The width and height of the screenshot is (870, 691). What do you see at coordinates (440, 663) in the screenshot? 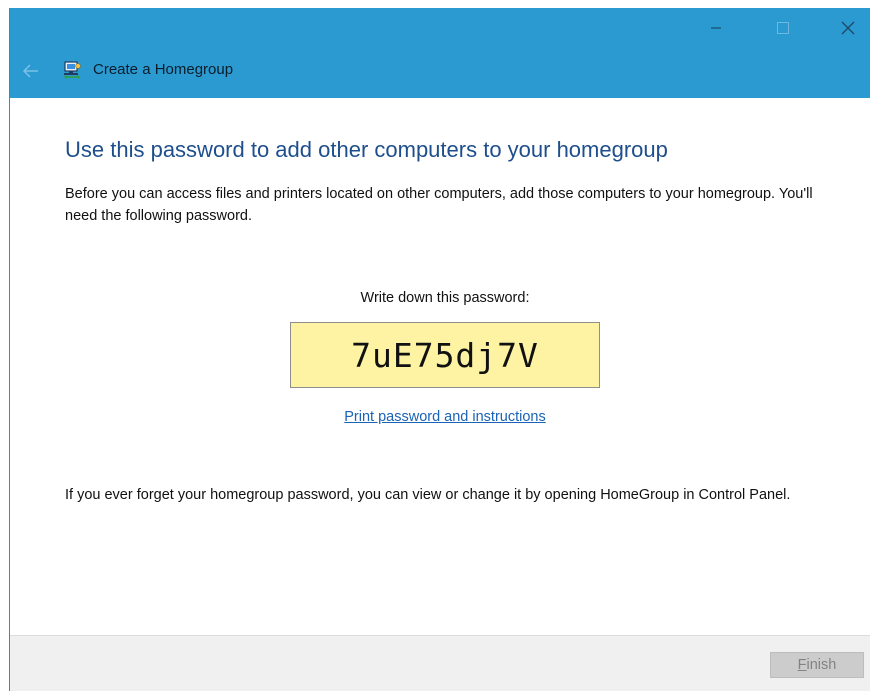
I see `footer-bar: Finish` at bounding box center [440, 663].